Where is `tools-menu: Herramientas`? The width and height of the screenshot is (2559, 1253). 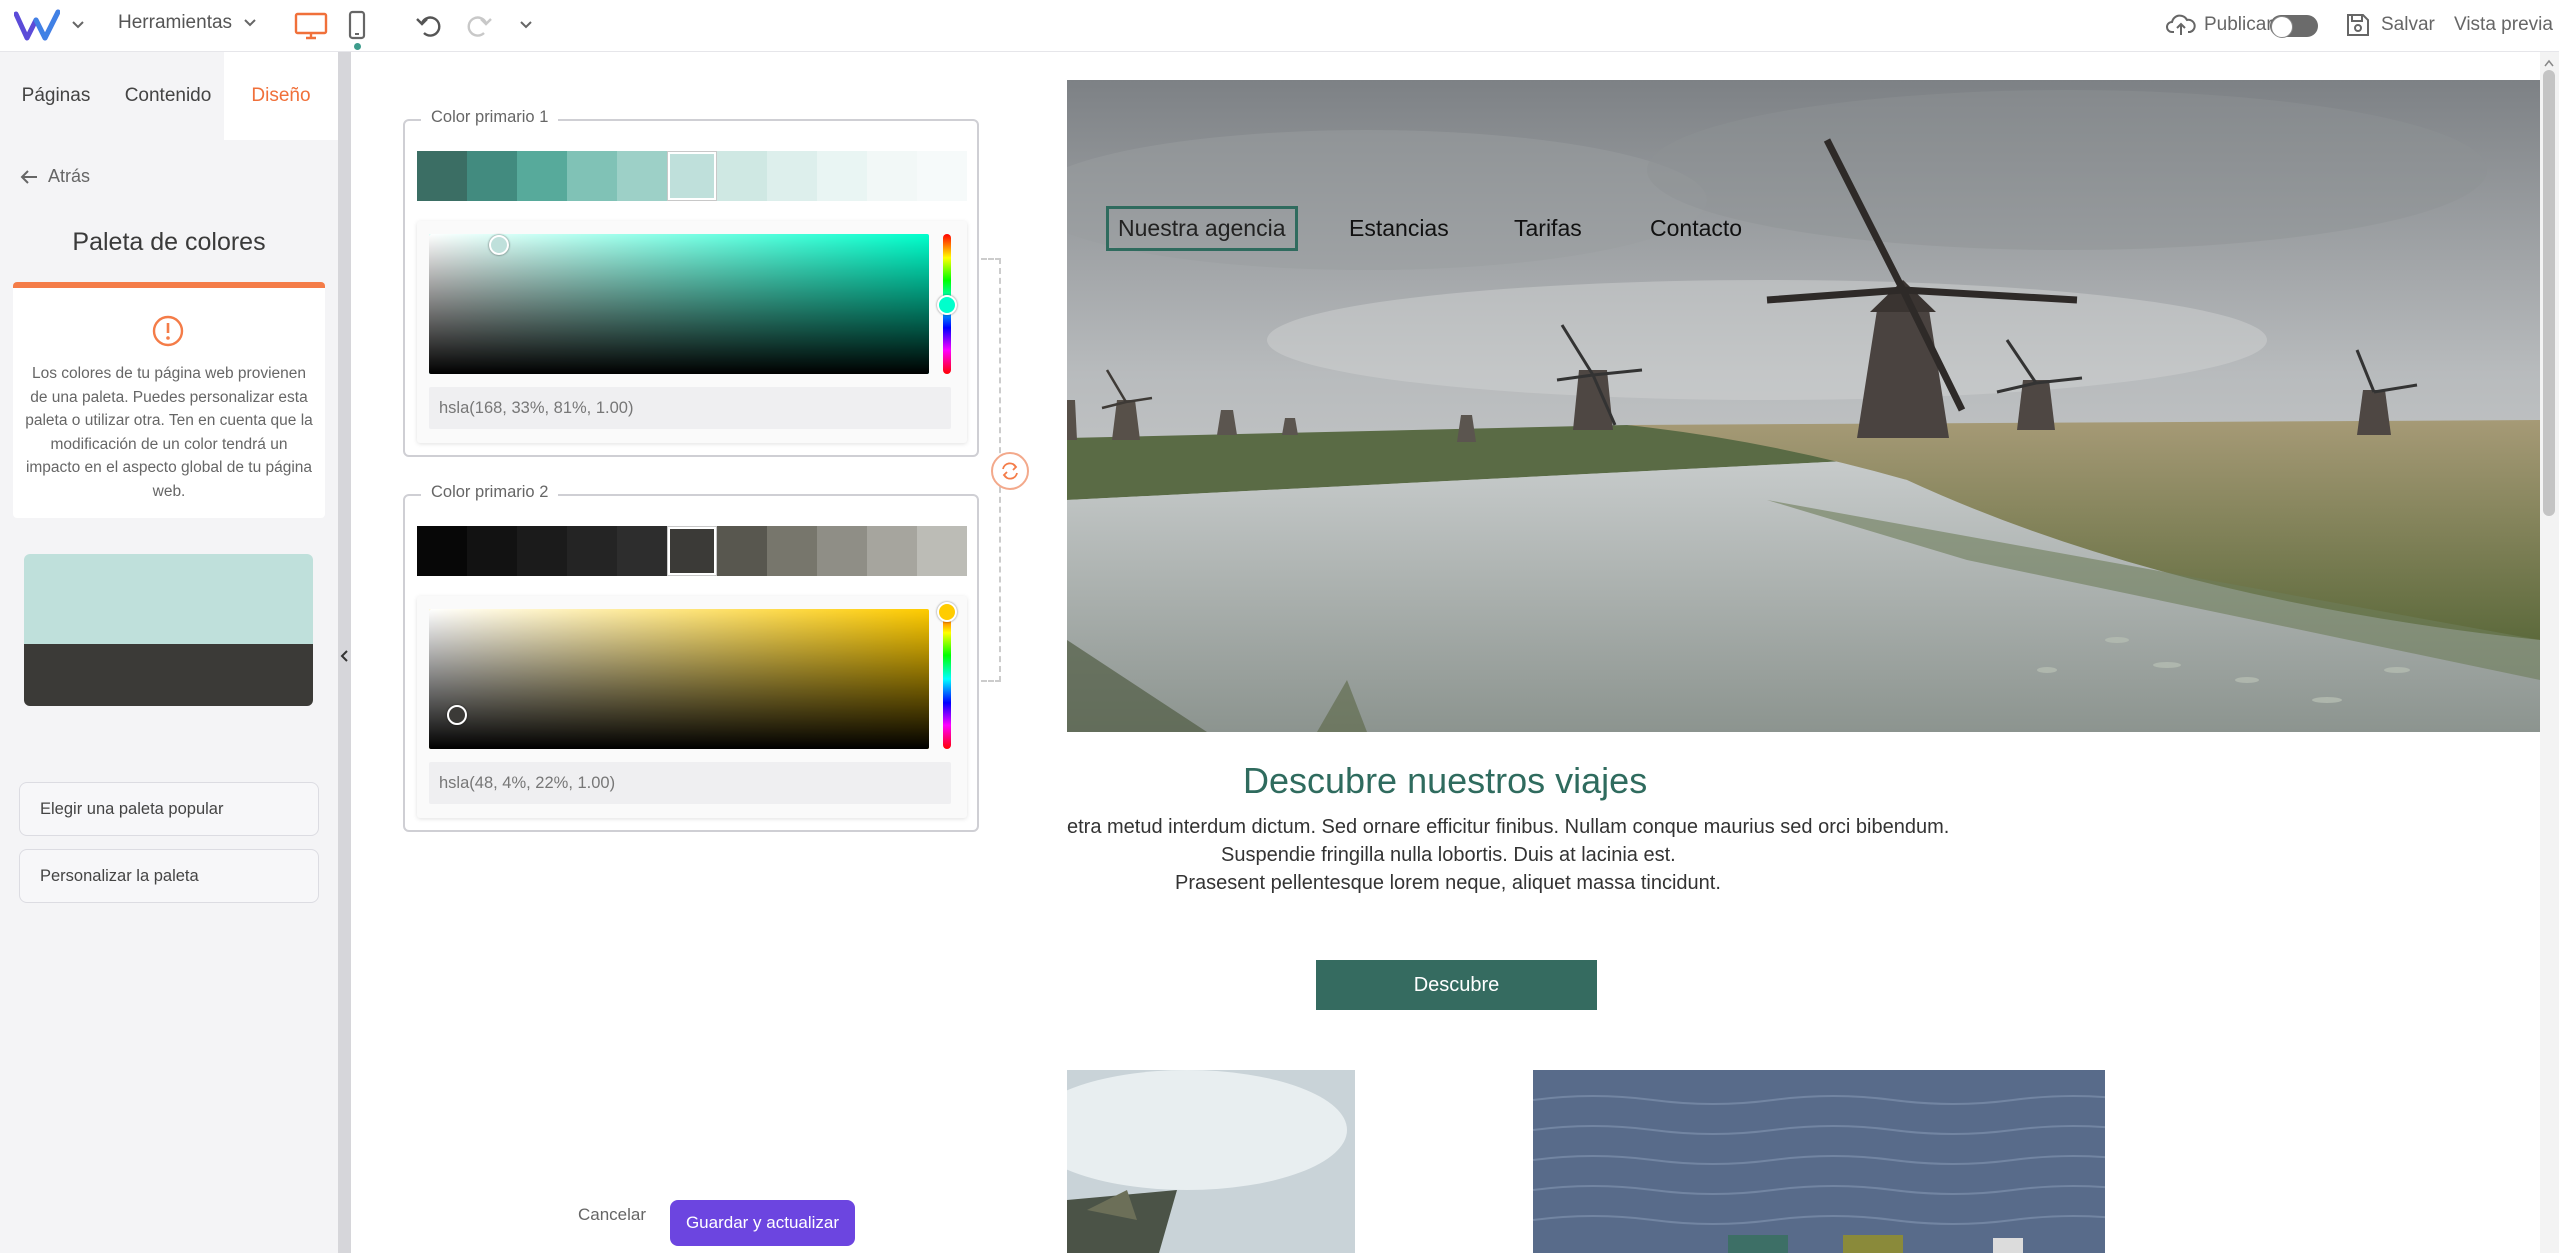
tools-menu: Herramientas is located at coordinates (188, 23).